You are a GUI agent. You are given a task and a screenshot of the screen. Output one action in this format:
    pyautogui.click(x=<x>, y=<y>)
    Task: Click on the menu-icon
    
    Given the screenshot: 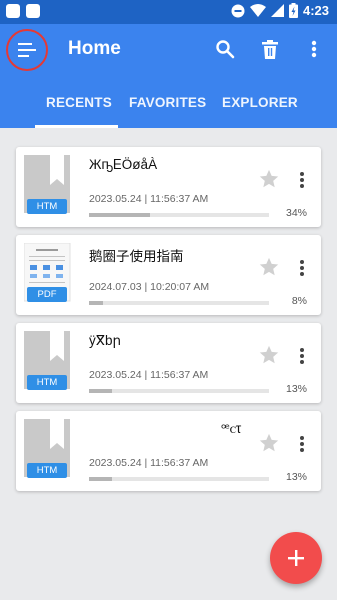 What is the action you would take?
    pyautogui.click(x=27, y=50)
    